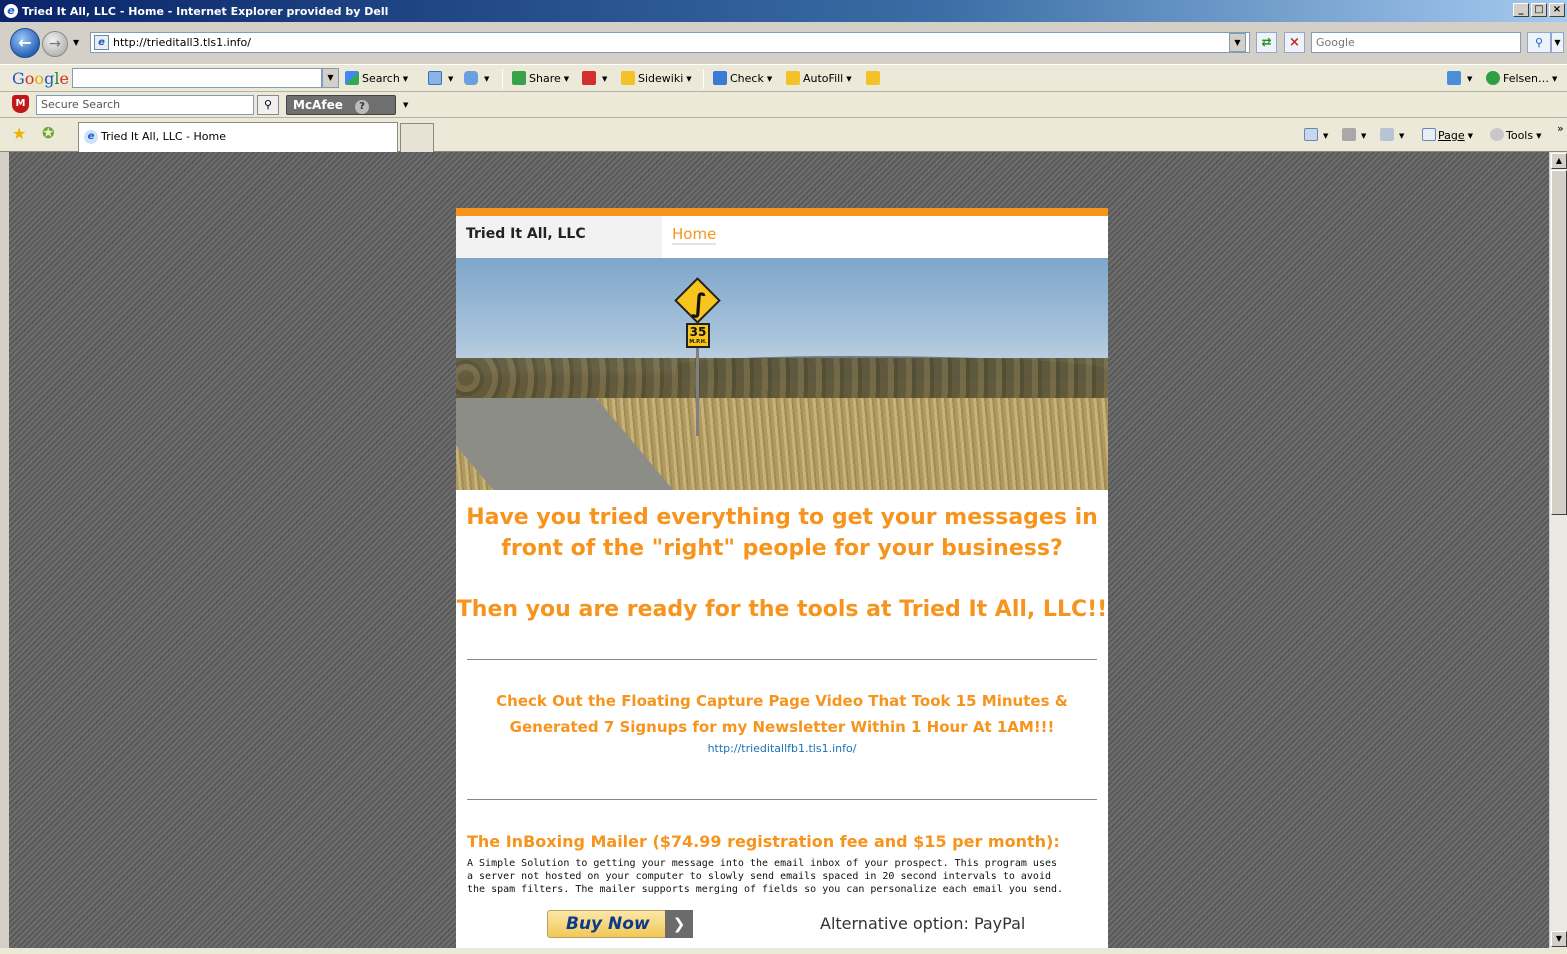 Image resolution: width=1567 pixels, height=954 pixels. Describe the element at coordinates (923, 923) in the screenshot. I see `alternative-option-text: Alternative option: PayPal` at that location.